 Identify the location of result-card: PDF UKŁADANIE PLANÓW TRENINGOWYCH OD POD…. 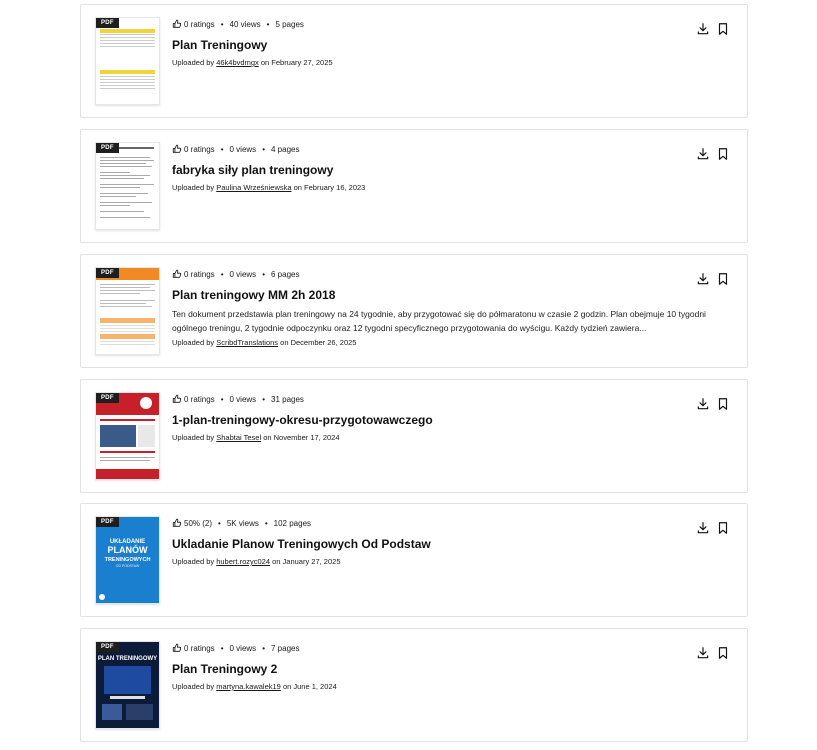
(414, 560).